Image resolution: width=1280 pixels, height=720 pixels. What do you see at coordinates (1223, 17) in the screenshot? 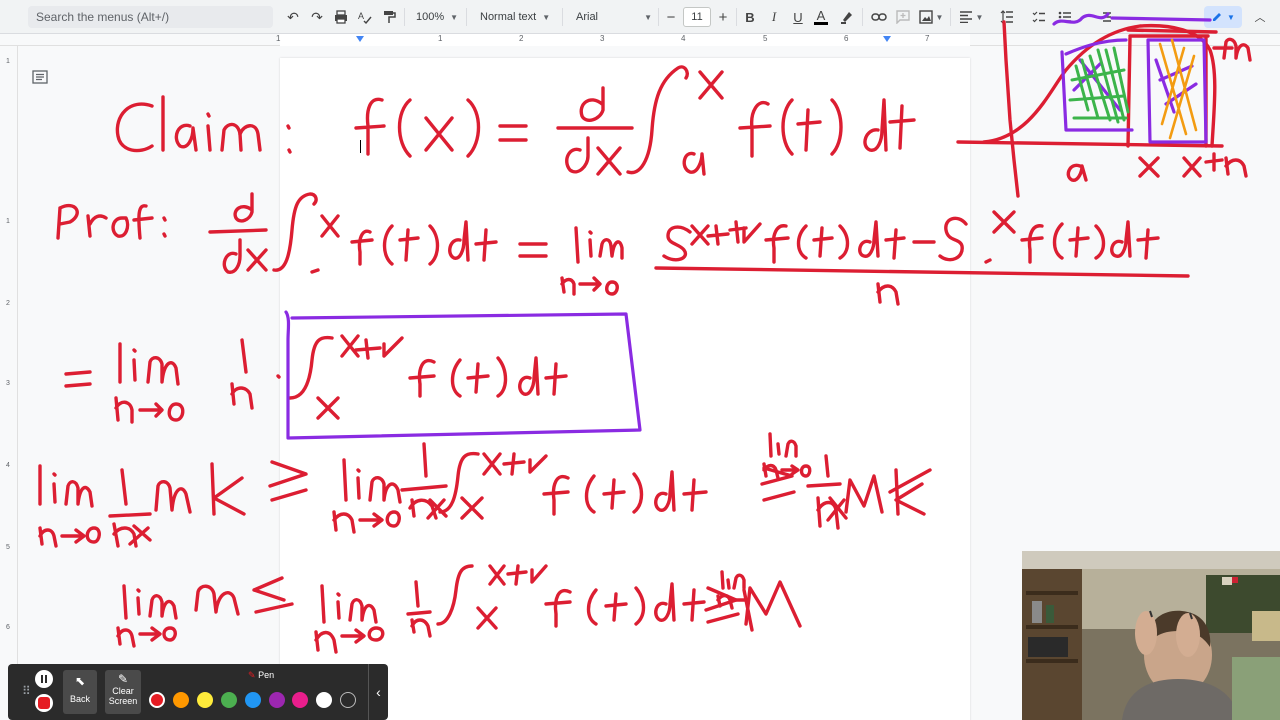
I see `editing-mode-button: ▼` at bounding box center [1223, 17].